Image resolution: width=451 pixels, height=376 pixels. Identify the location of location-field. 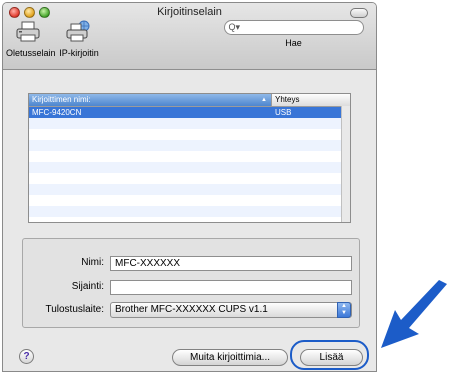
(231, 287).